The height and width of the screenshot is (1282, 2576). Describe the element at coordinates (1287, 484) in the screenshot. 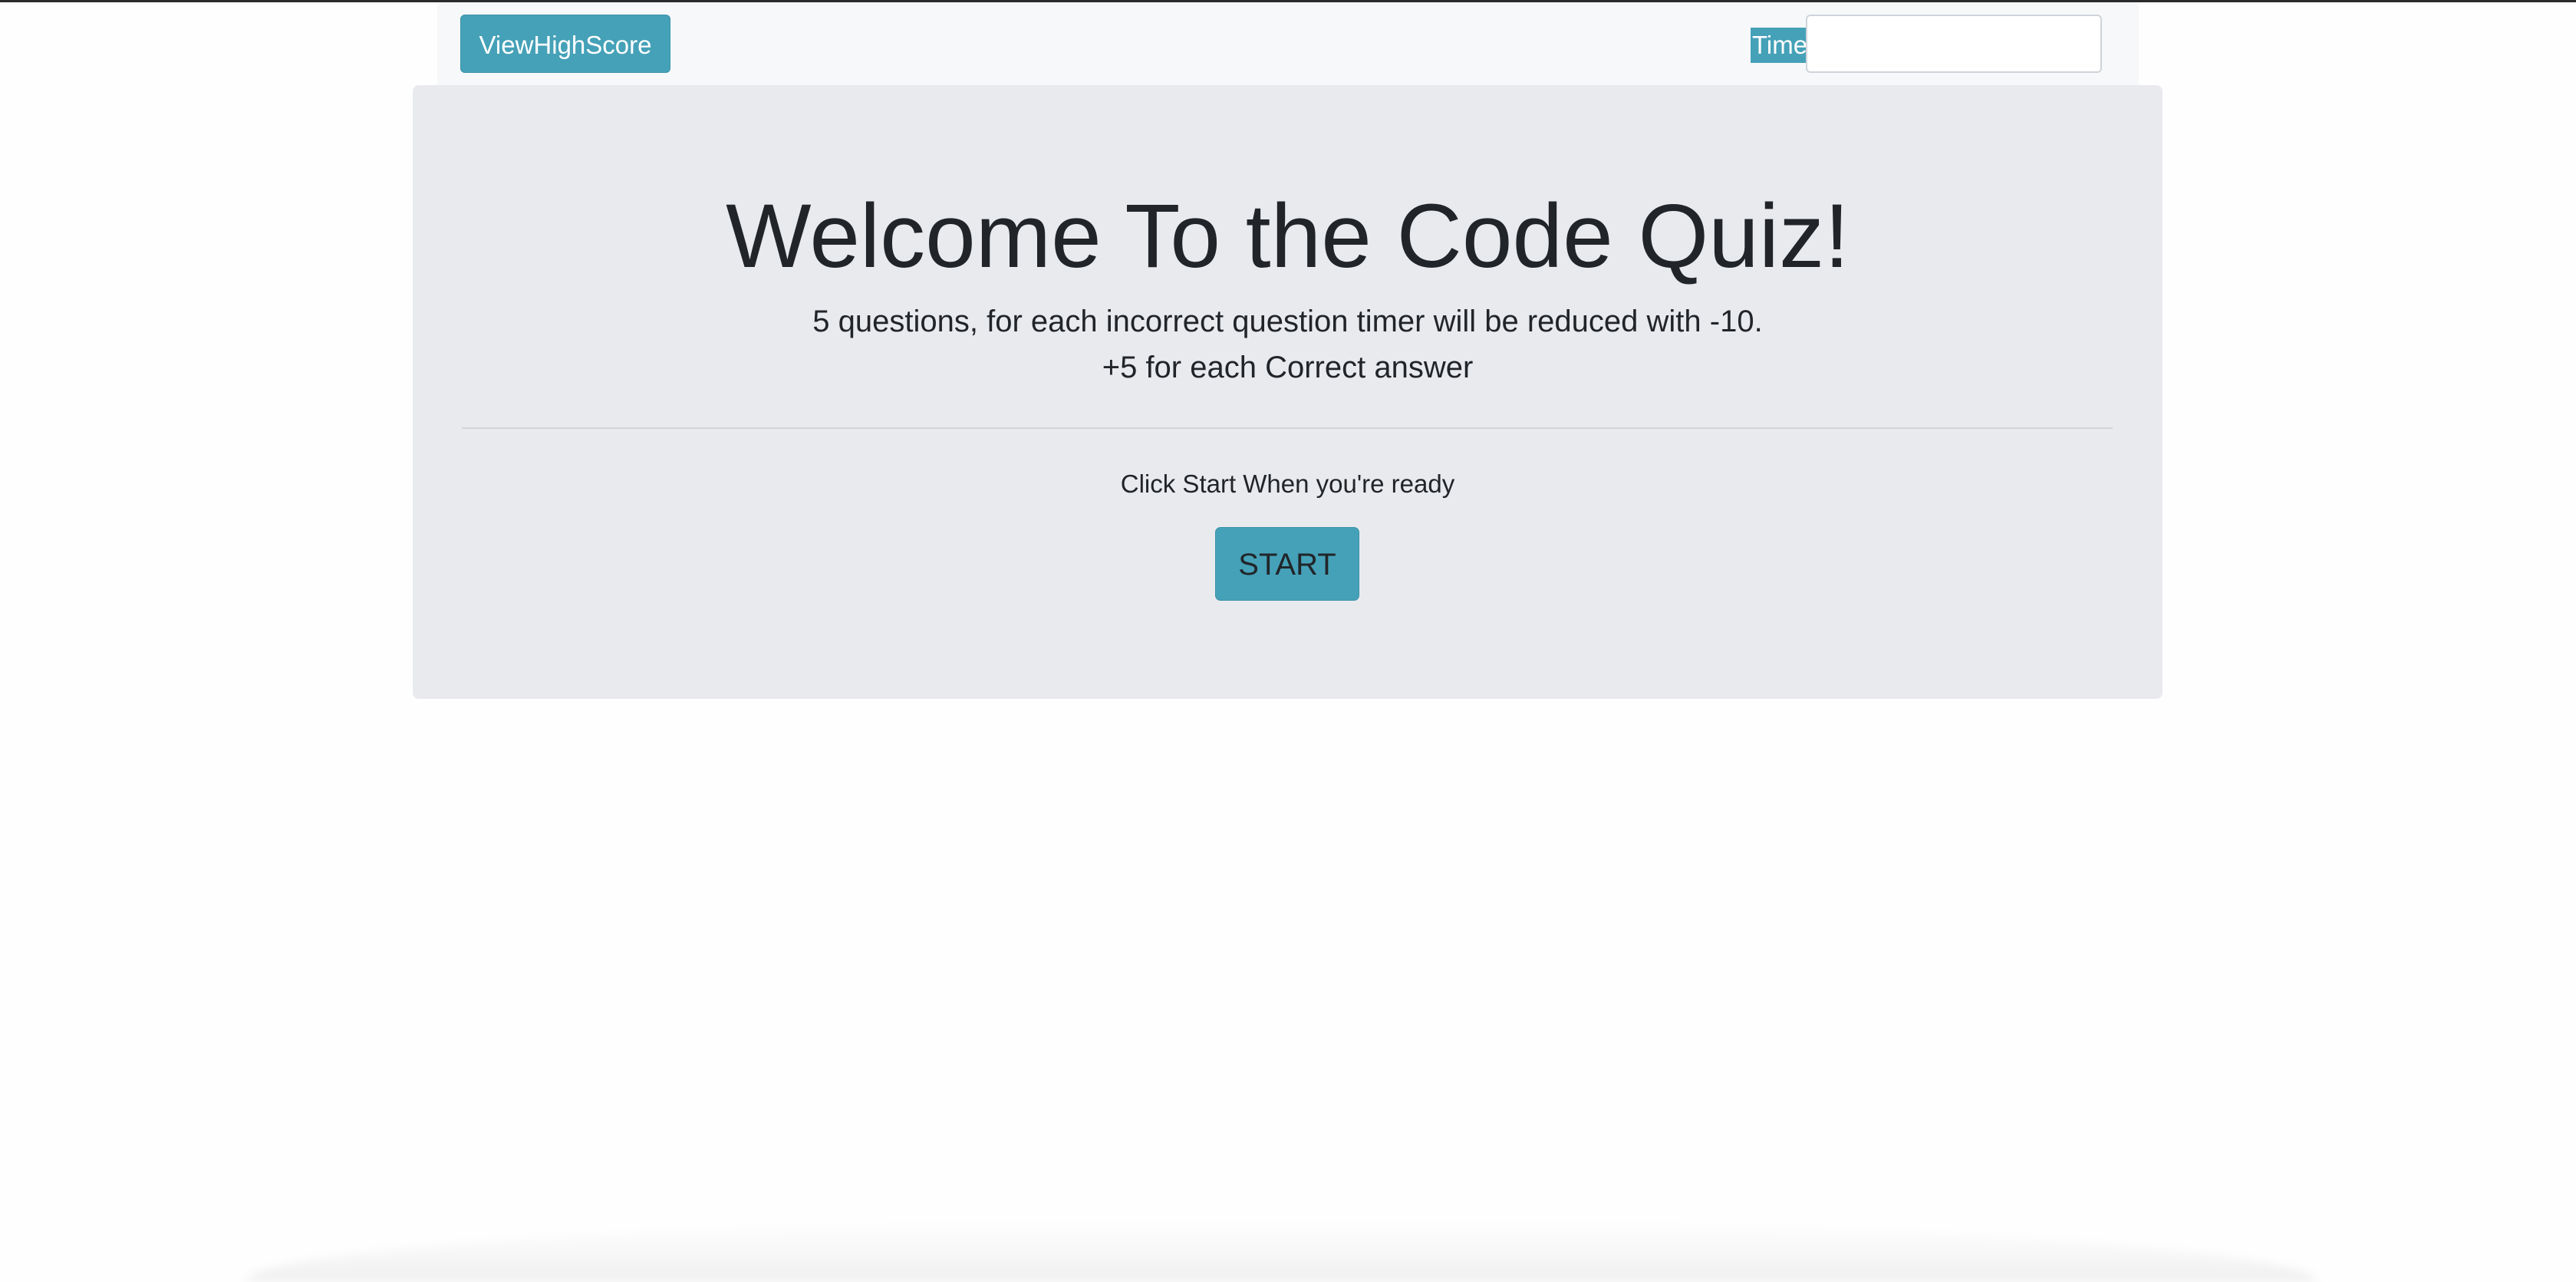

I see `ready-prompt: Click Start When you're ready` at that location.